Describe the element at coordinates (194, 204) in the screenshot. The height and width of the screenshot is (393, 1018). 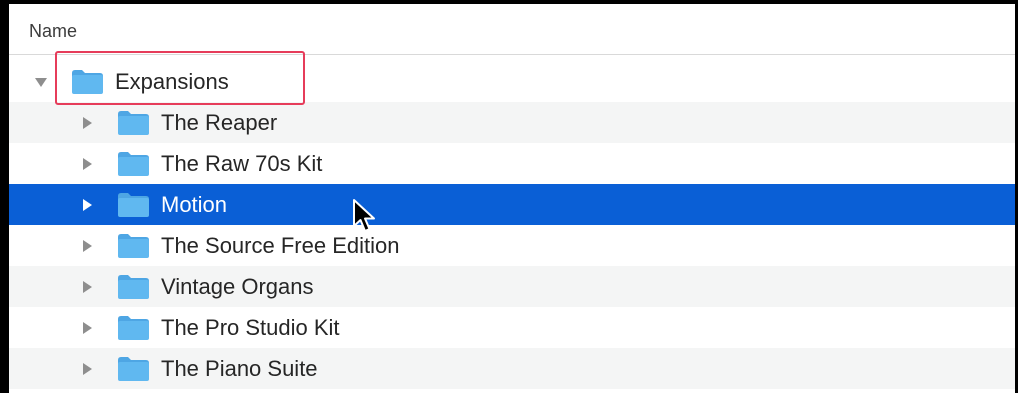
I see `list-item-label: Motion` at that location.